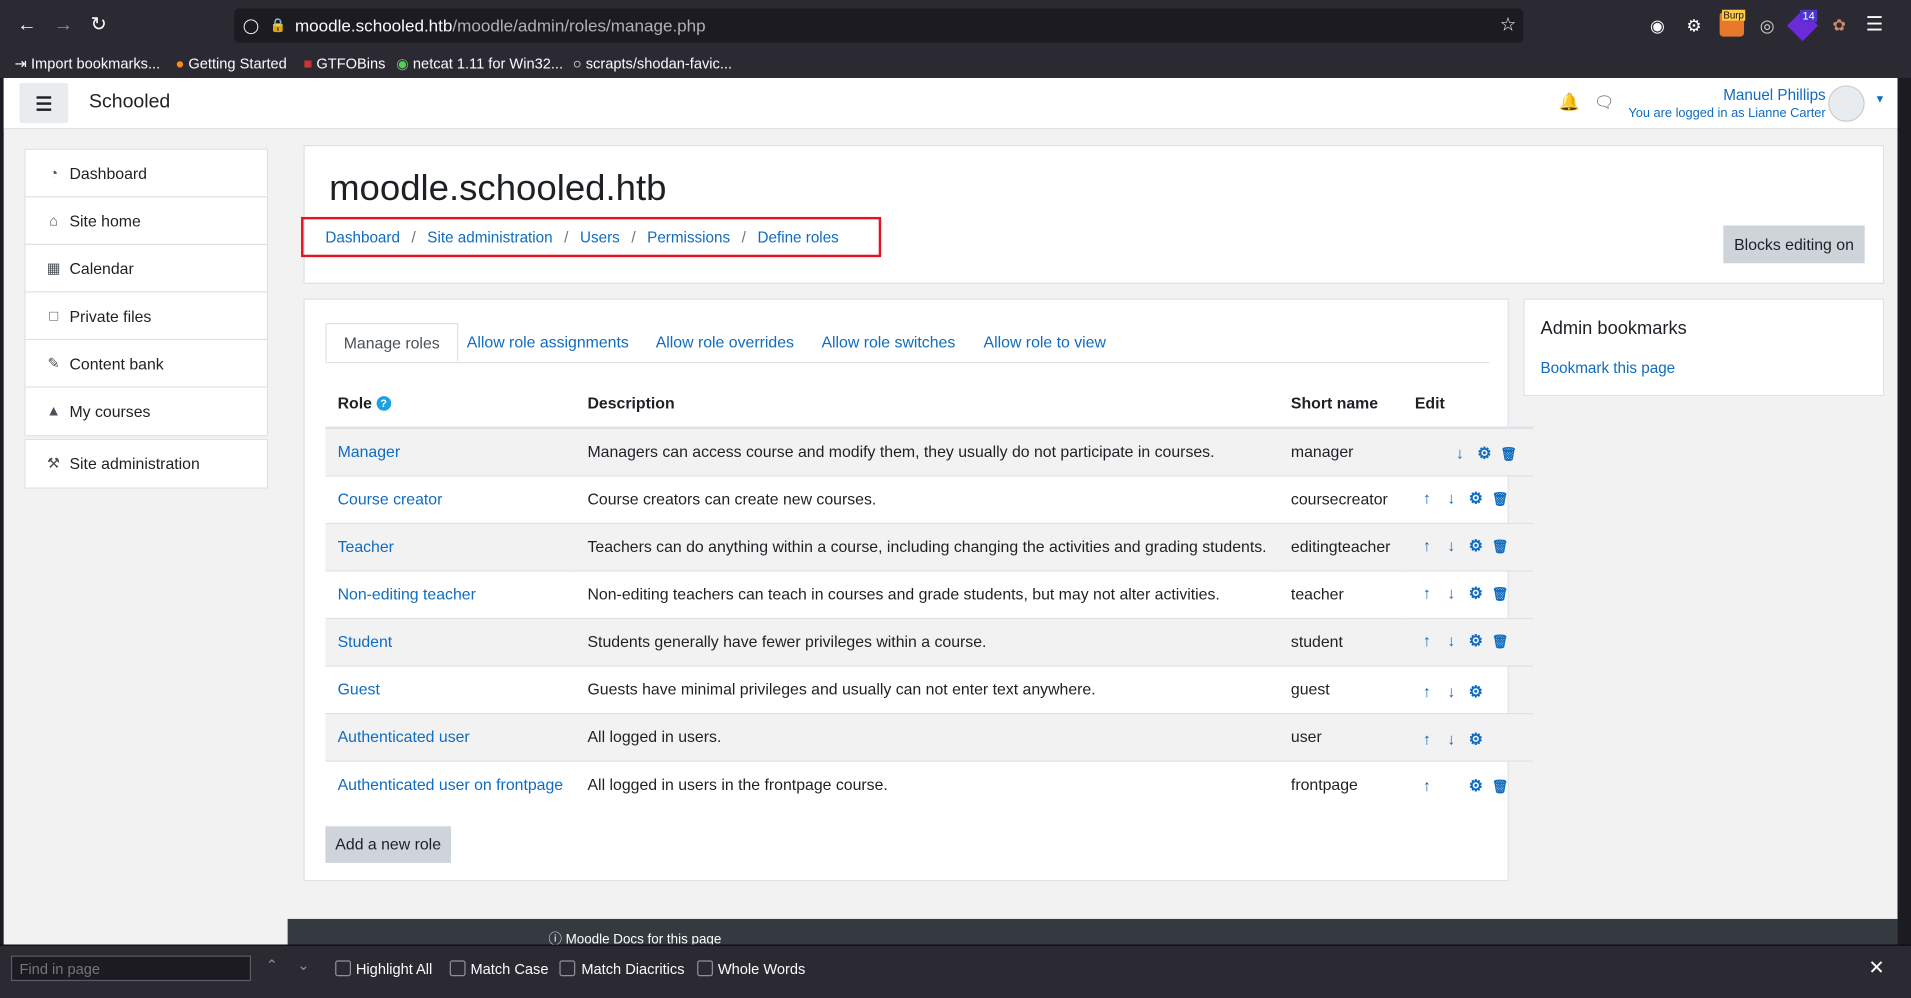 Image resolution: width=1911 pixels, height=998 pixels. What do you see at coordinates (362, 237) in the screenshot?
I see `breadcrumb-dashboard: Dashboard` at bounding box center [362, 237].